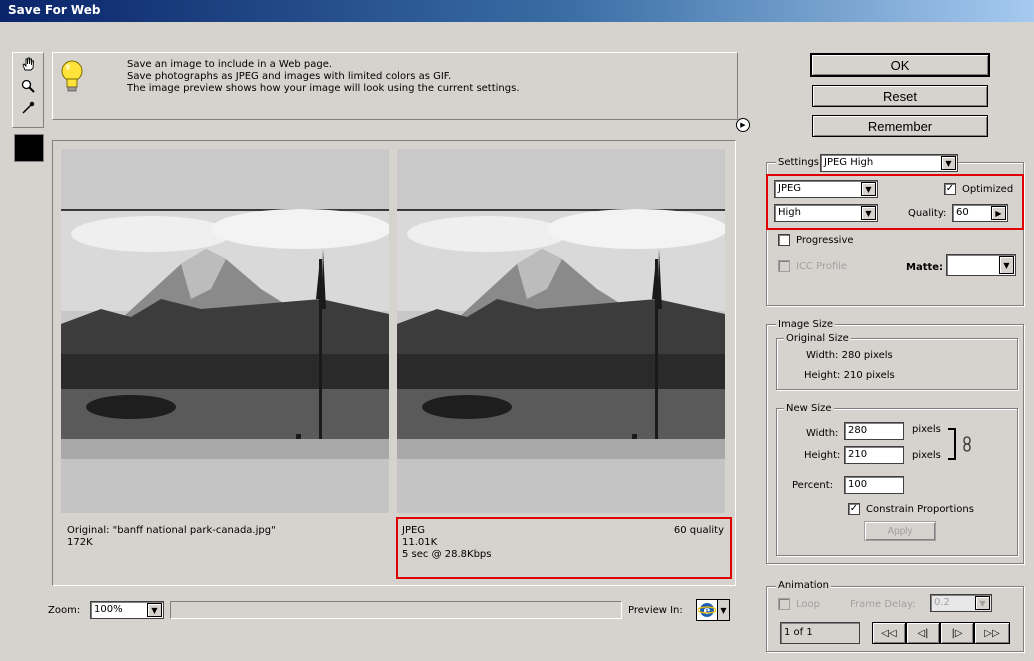 The width and height of the screenshot is (1034, 661). Describe the element at coordinates (923, 633) in the screenshot. I see `previous-frame-button: ◁|` at that location.